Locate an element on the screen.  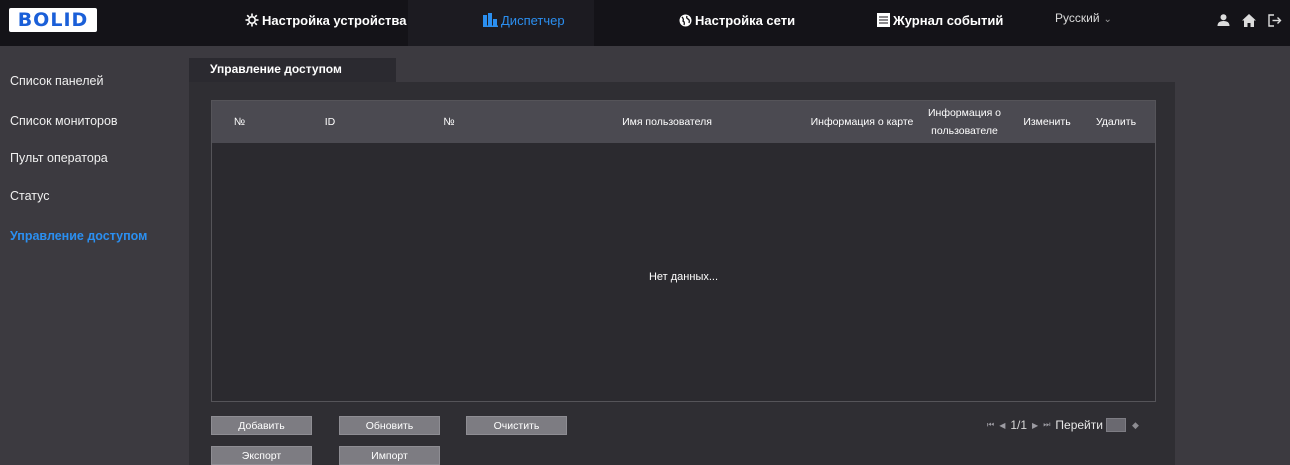
column-header-user-info: Информация о пользователе is located at coordinates (964, 122).